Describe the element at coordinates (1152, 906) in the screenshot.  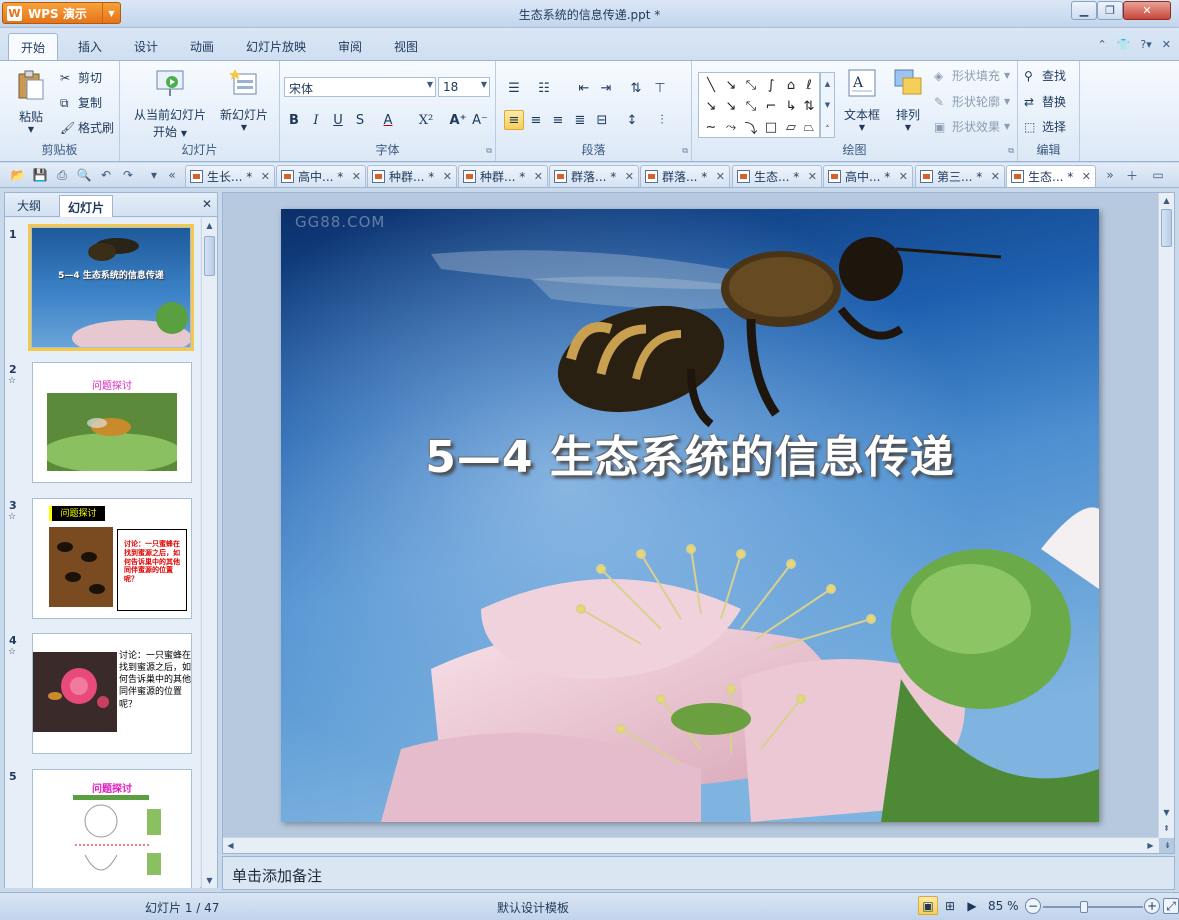
I see `zoom-in-icon: +` at that location.